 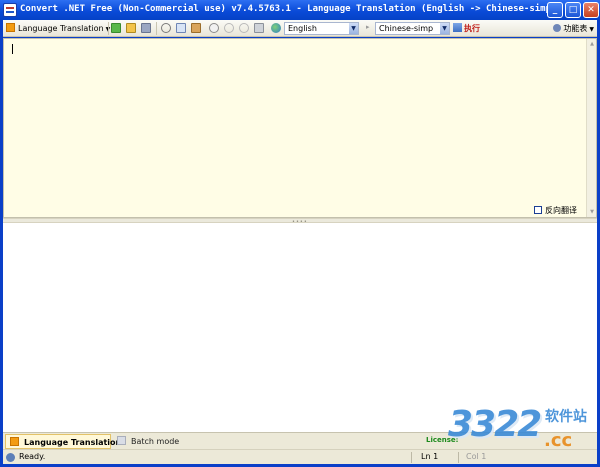 I want to click on cut-icon, so click(x=166, y=28).